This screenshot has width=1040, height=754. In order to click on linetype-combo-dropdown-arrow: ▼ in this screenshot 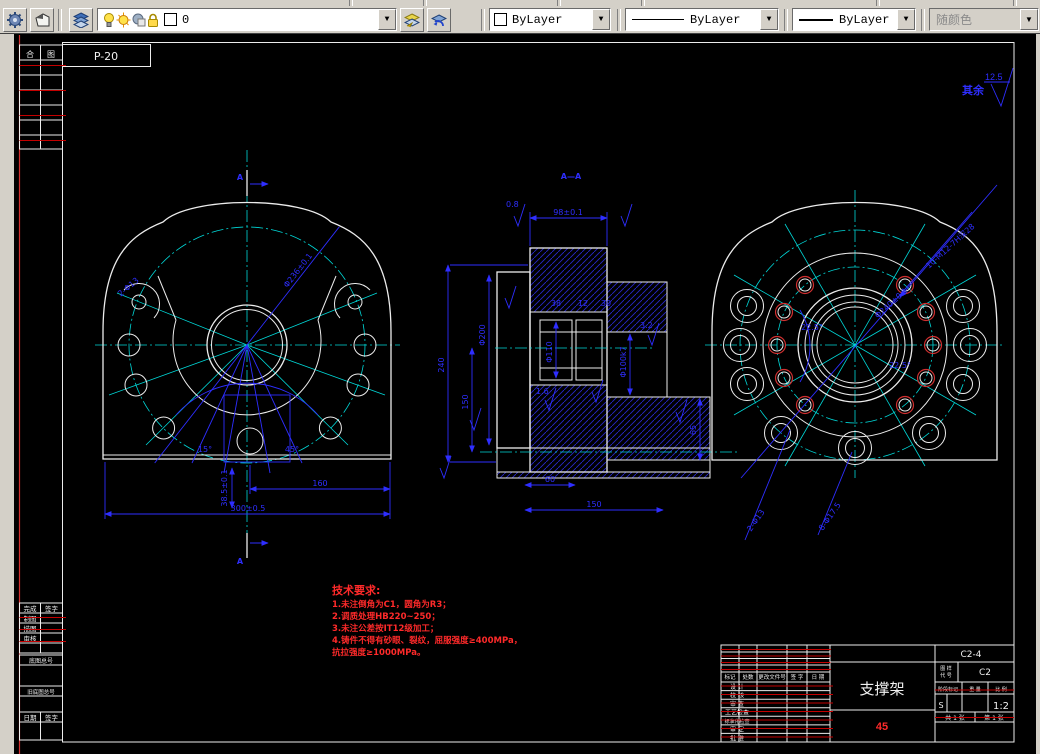, I will do `click(769, 19)`.